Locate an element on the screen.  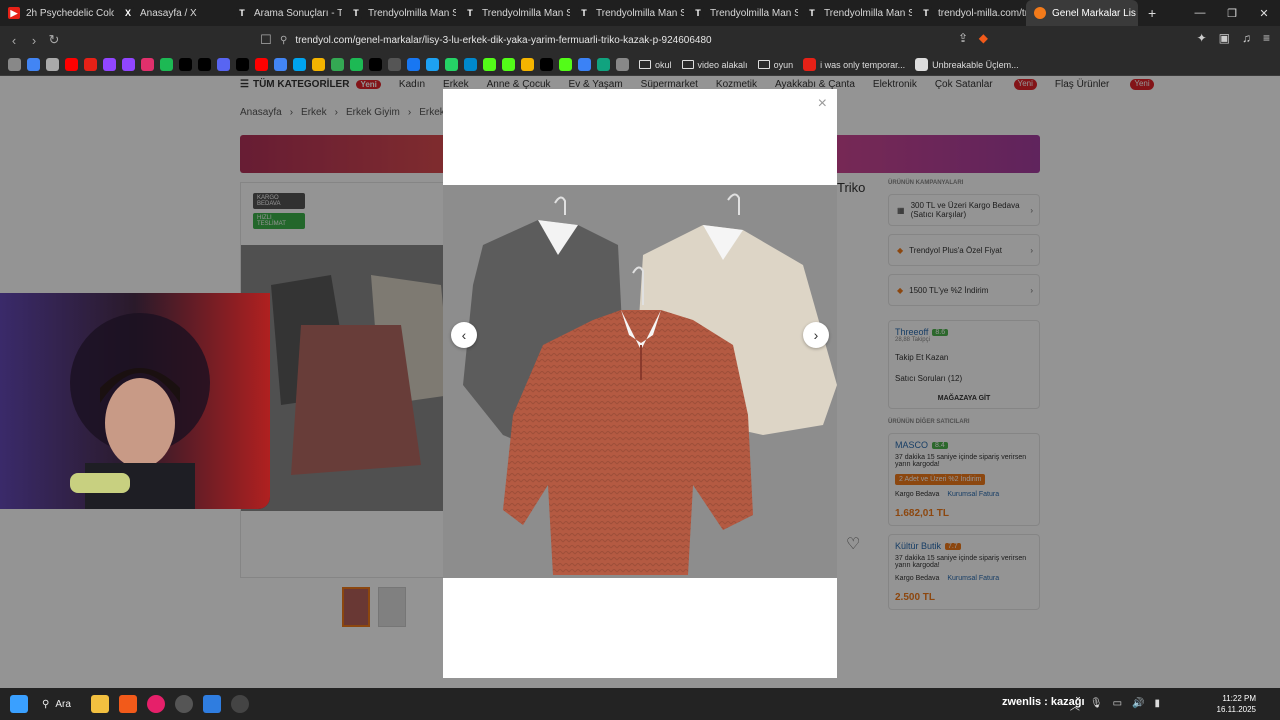
close-window-icon: ✕ is located at coordinates (1264, 13).